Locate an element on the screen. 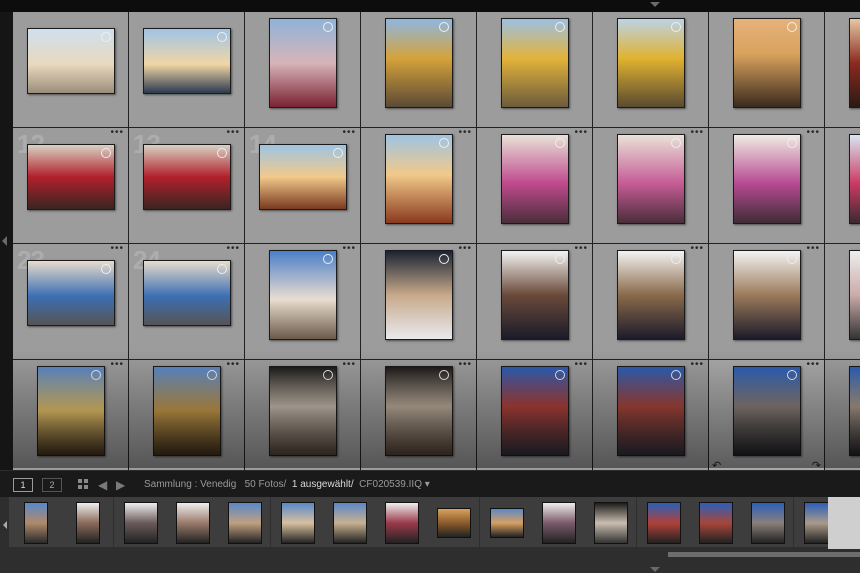 This screenshot has width=860, height=573. grid-cell: 12••• is located at coordinates (70, 185).